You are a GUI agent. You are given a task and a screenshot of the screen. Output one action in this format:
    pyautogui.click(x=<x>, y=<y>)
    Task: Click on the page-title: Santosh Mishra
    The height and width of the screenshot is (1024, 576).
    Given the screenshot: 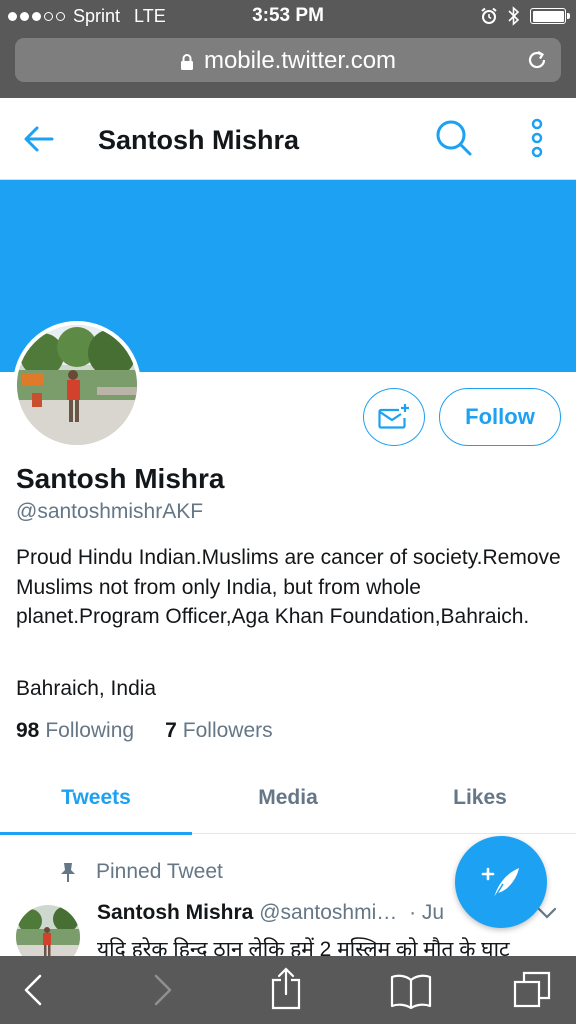 What is the action you would take?
    pyautogui.click(x=199, y=140)
    